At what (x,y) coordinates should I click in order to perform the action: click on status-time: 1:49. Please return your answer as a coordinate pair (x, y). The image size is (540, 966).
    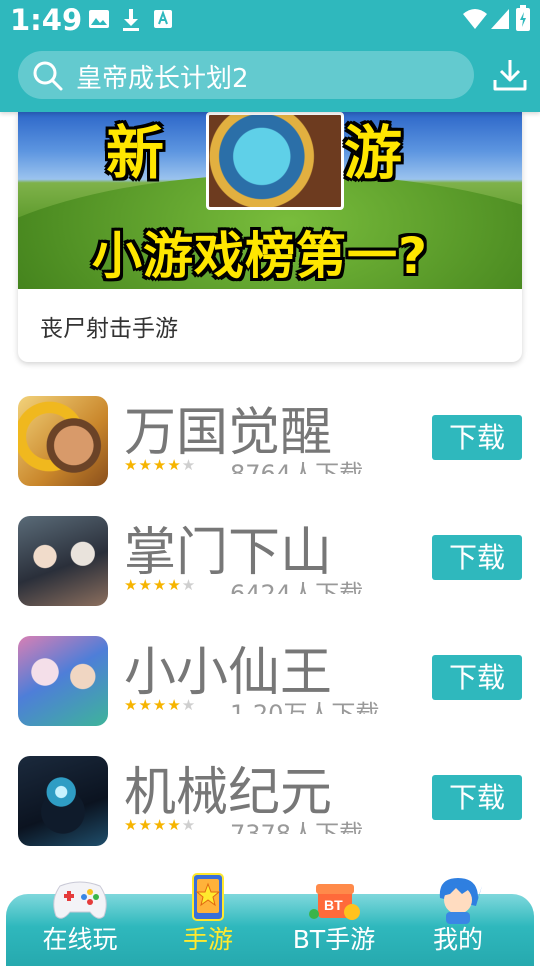
    Looking at the image, I should click on (46, 20).